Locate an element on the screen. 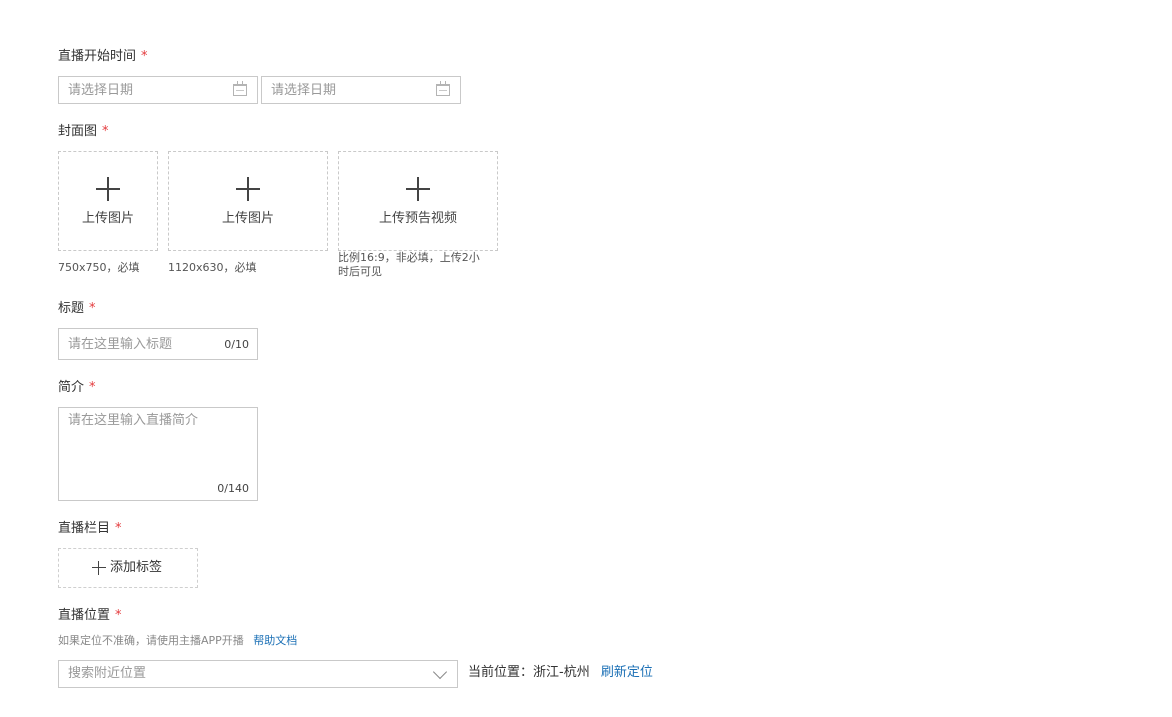 Image resolution: width=1172 pixels, height=717 pixels. location-note: 如果定位不准确，请使用主播APP开播 帮助文档 is located at coordinates (177, 641).